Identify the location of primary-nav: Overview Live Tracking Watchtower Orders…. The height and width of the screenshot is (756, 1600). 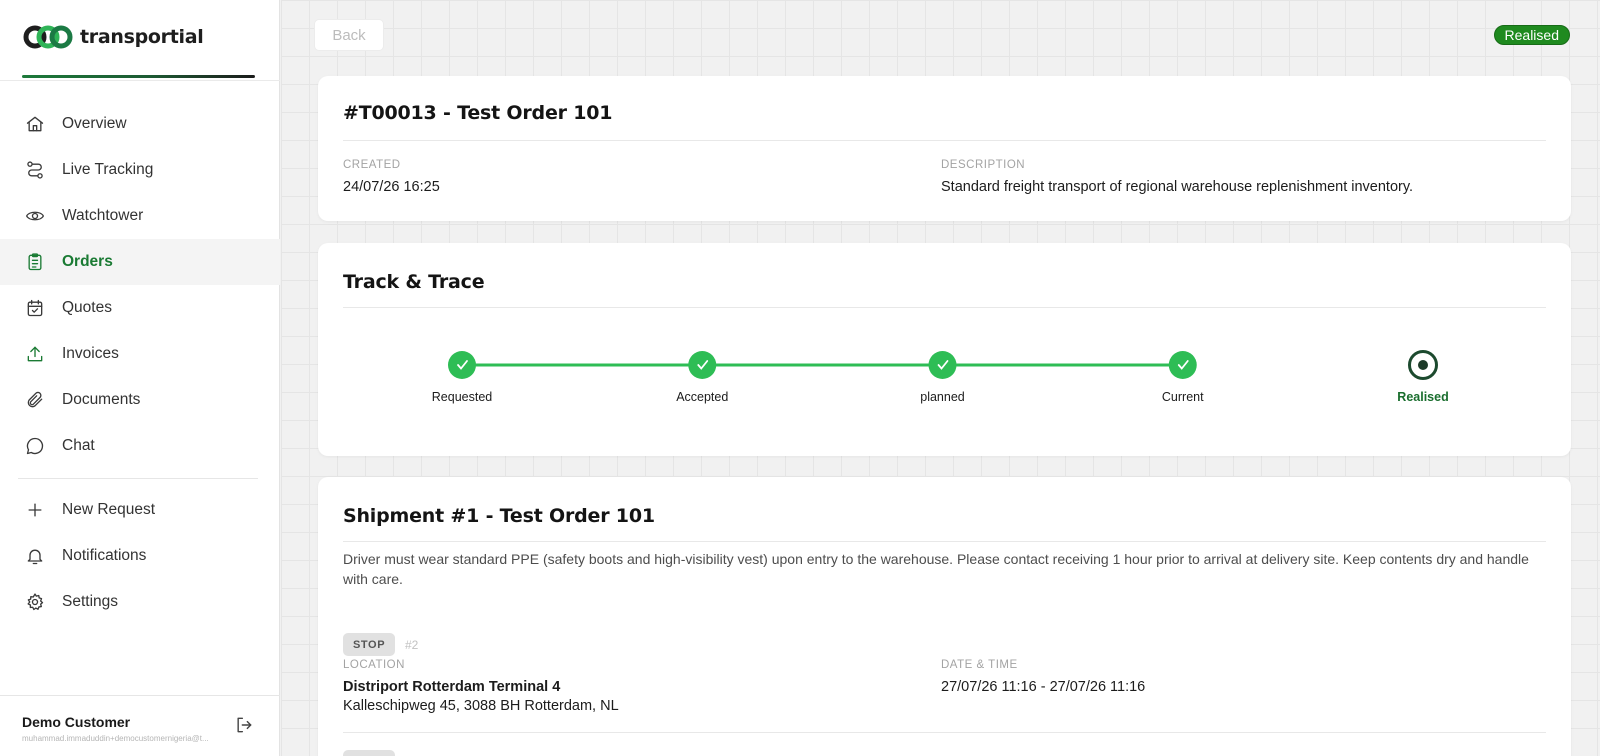
(140, 285).